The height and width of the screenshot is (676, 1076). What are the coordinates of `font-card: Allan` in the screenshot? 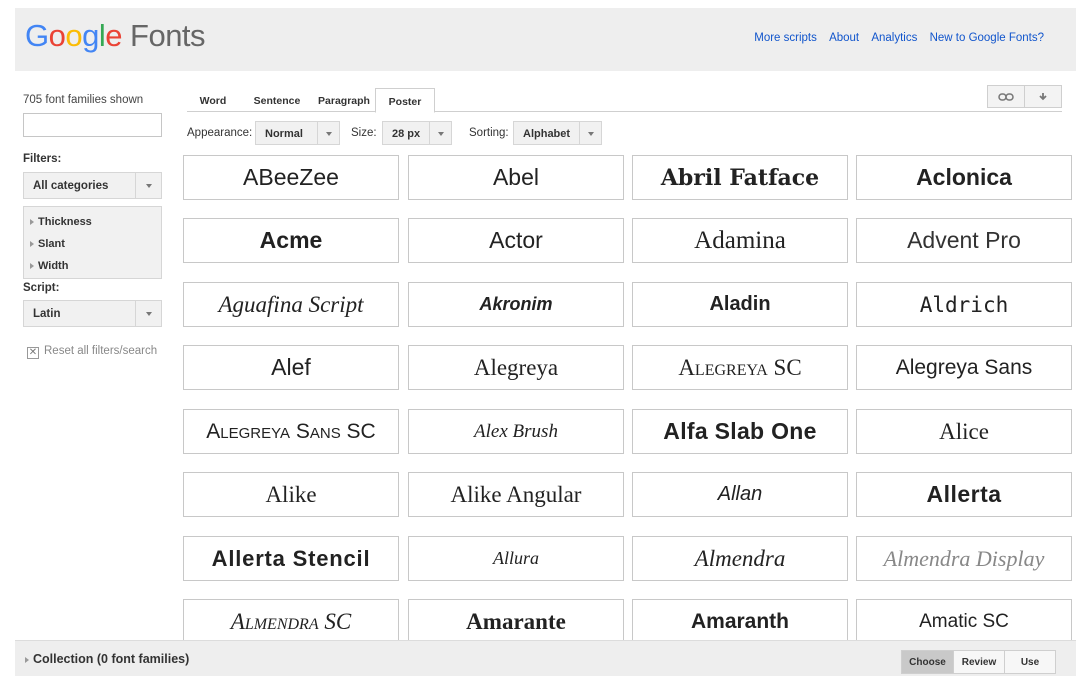 It's located at (740, 494).